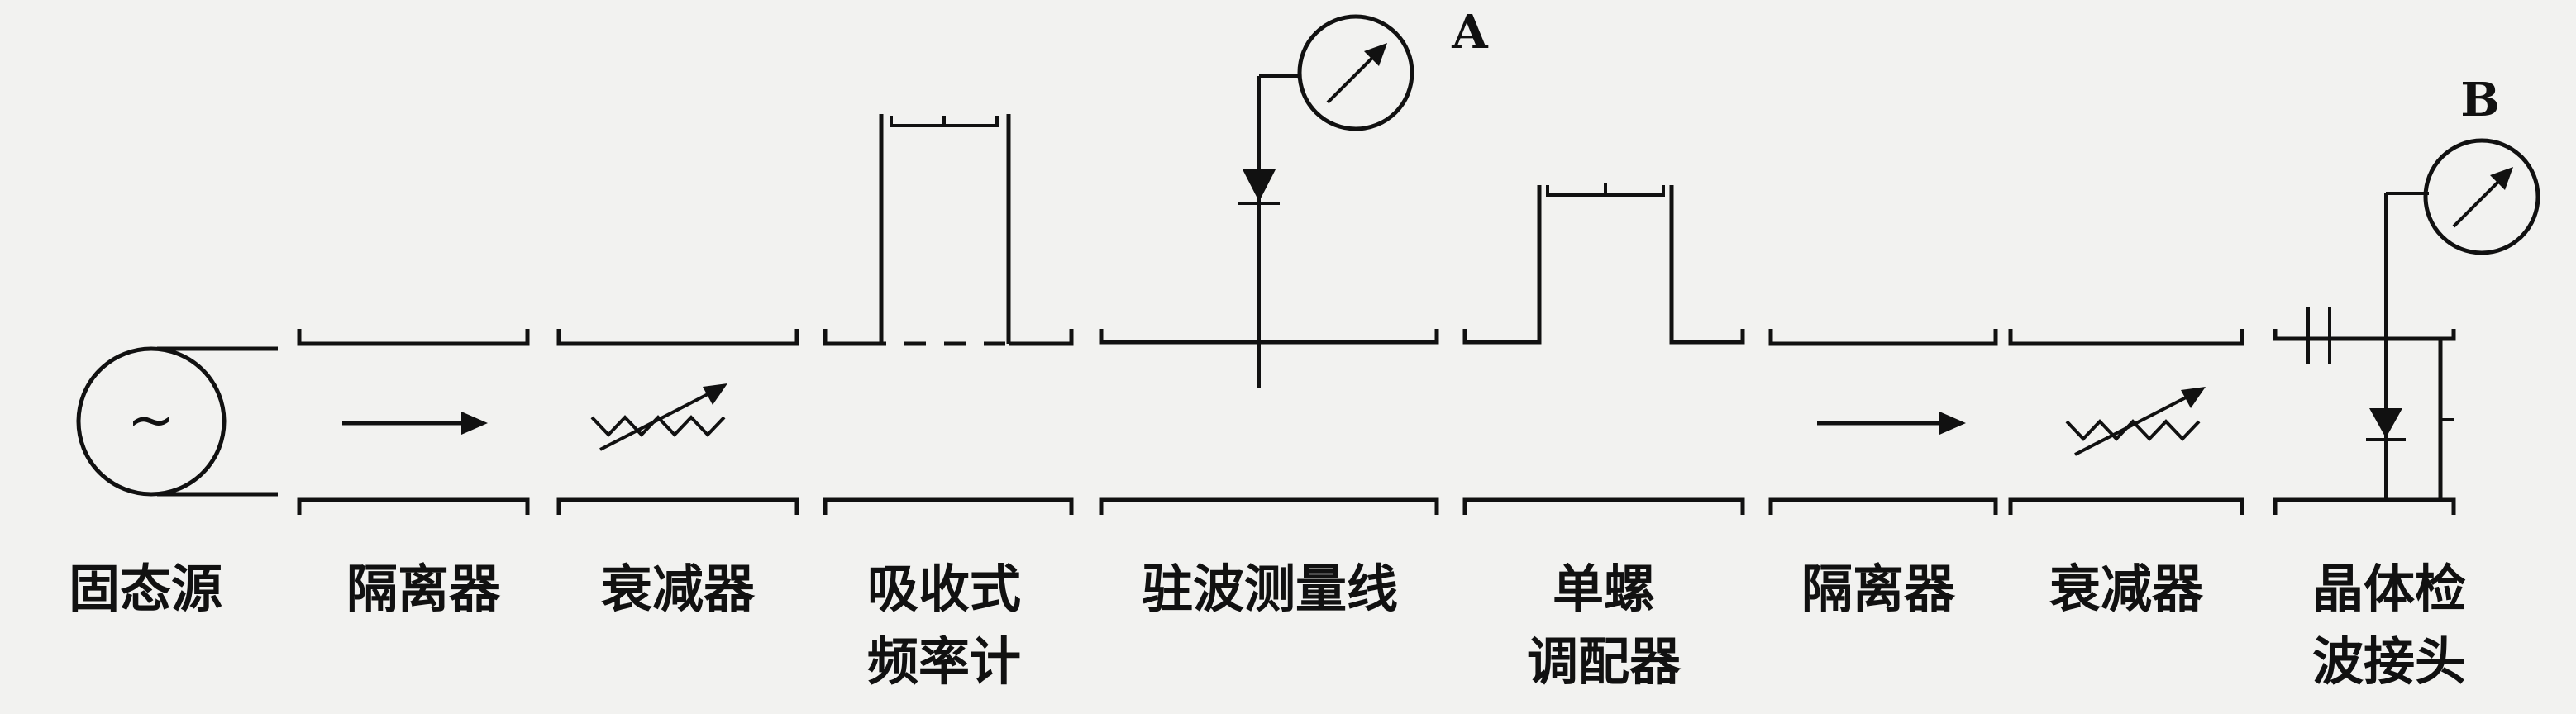 The image size is (2576, 714). Describe the element at coordinates (2477, 202) in the screenshot. I see `meter-b-needle` at that location.